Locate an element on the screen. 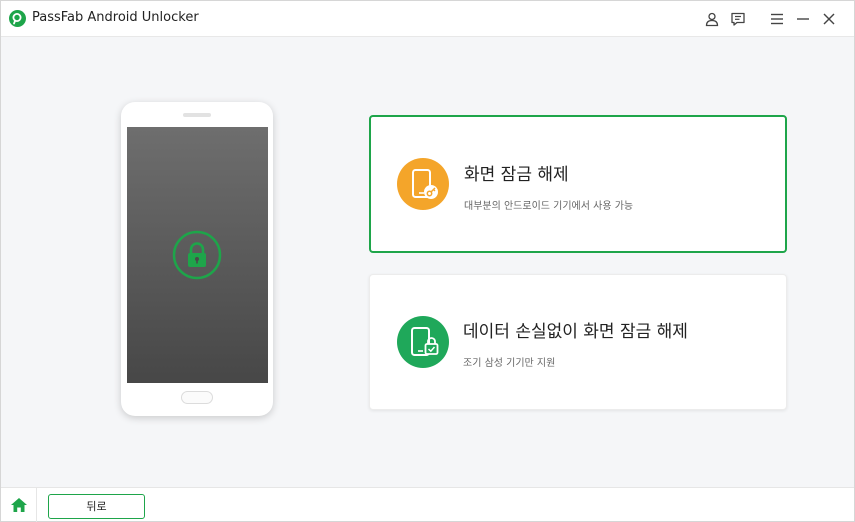 The width and height of the screenshot is (855, 522). back-button: 뒤로 is located at coordinates (96, 506).